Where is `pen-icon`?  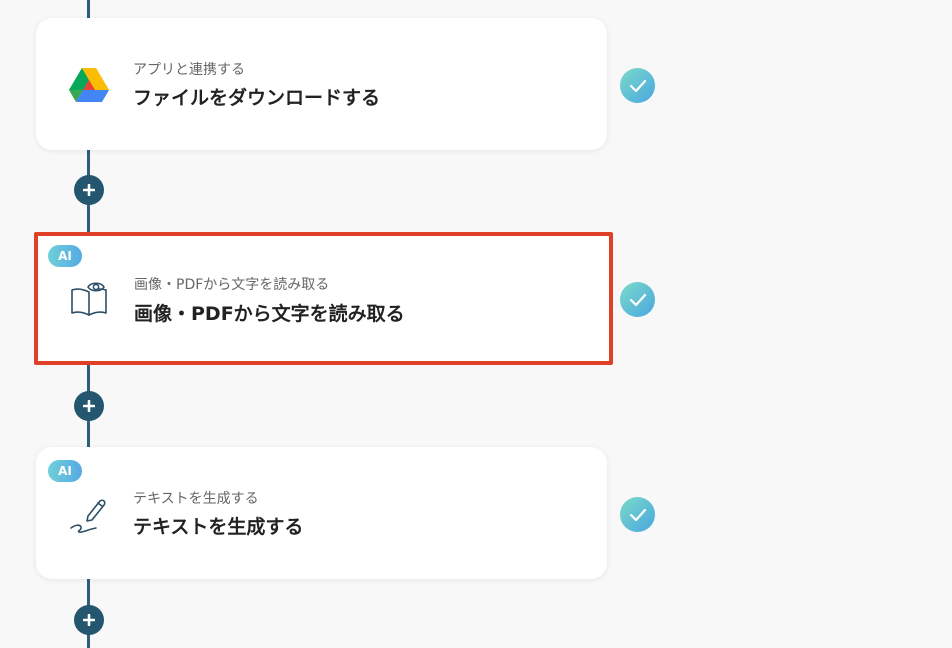 pen-icon is located at coordinates (89, 513).